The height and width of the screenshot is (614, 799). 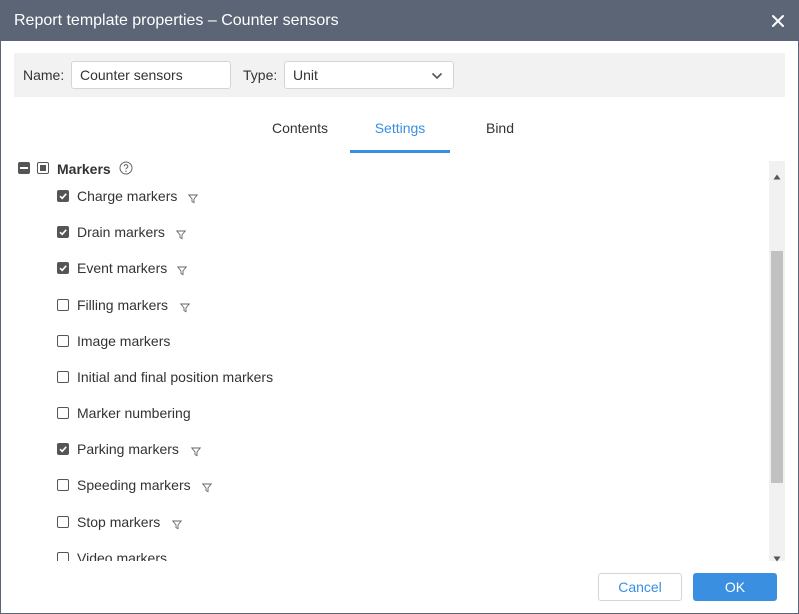 I want to click on tab-bind: Bind, so click(x=500, y=131).